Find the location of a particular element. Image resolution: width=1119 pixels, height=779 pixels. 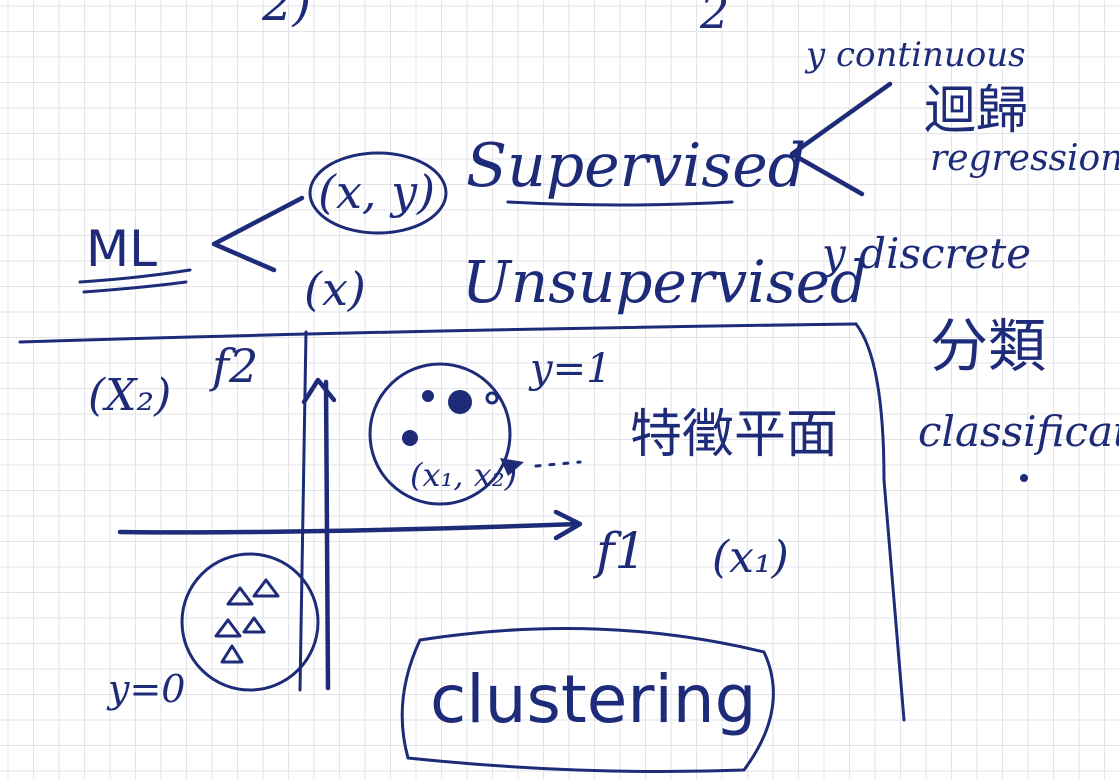

x-label: (x) is located at coordinates (335, 289).